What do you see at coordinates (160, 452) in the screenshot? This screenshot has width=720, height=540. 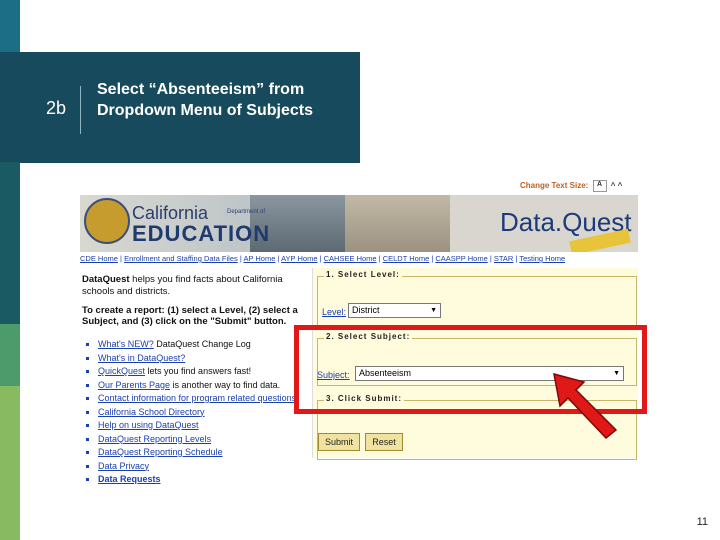 I see `help-link: DataQuest Reporting Schedule` at bounding box center [160, 452].